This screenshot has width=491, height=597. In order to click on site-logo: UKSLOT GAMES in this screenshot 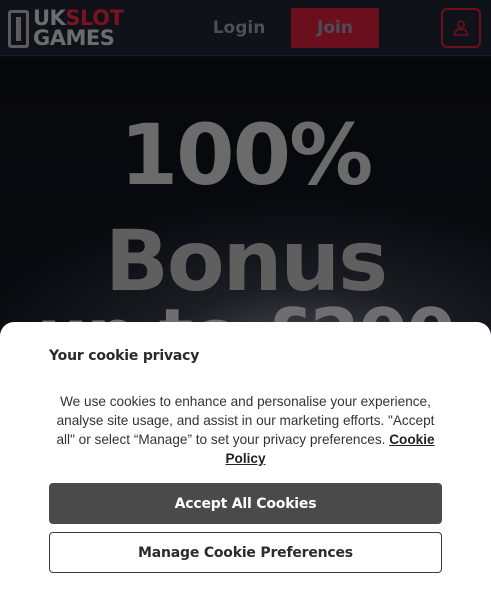, I will do `click(72, 29)`.